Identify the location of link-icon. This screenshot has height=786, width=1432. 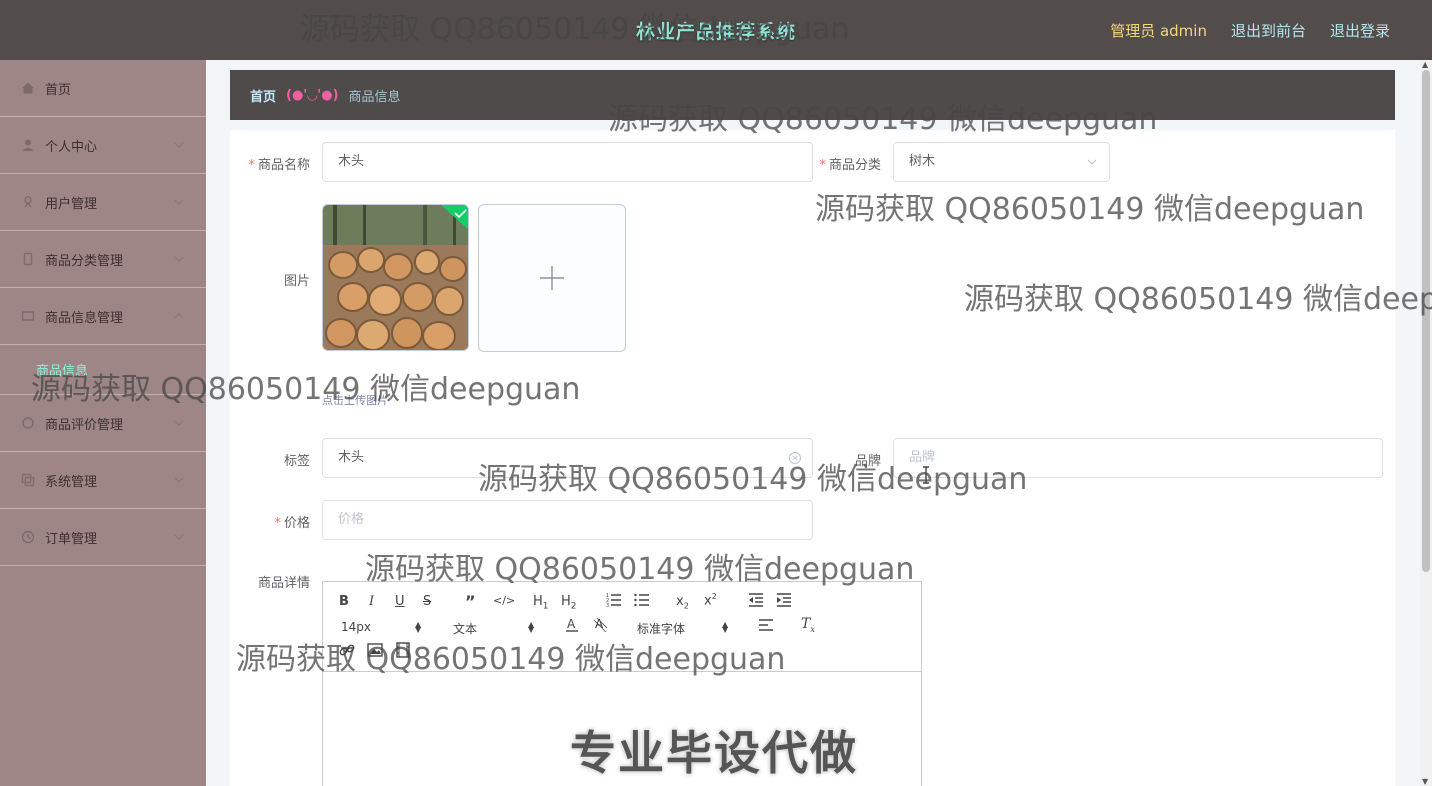
(347, 652).